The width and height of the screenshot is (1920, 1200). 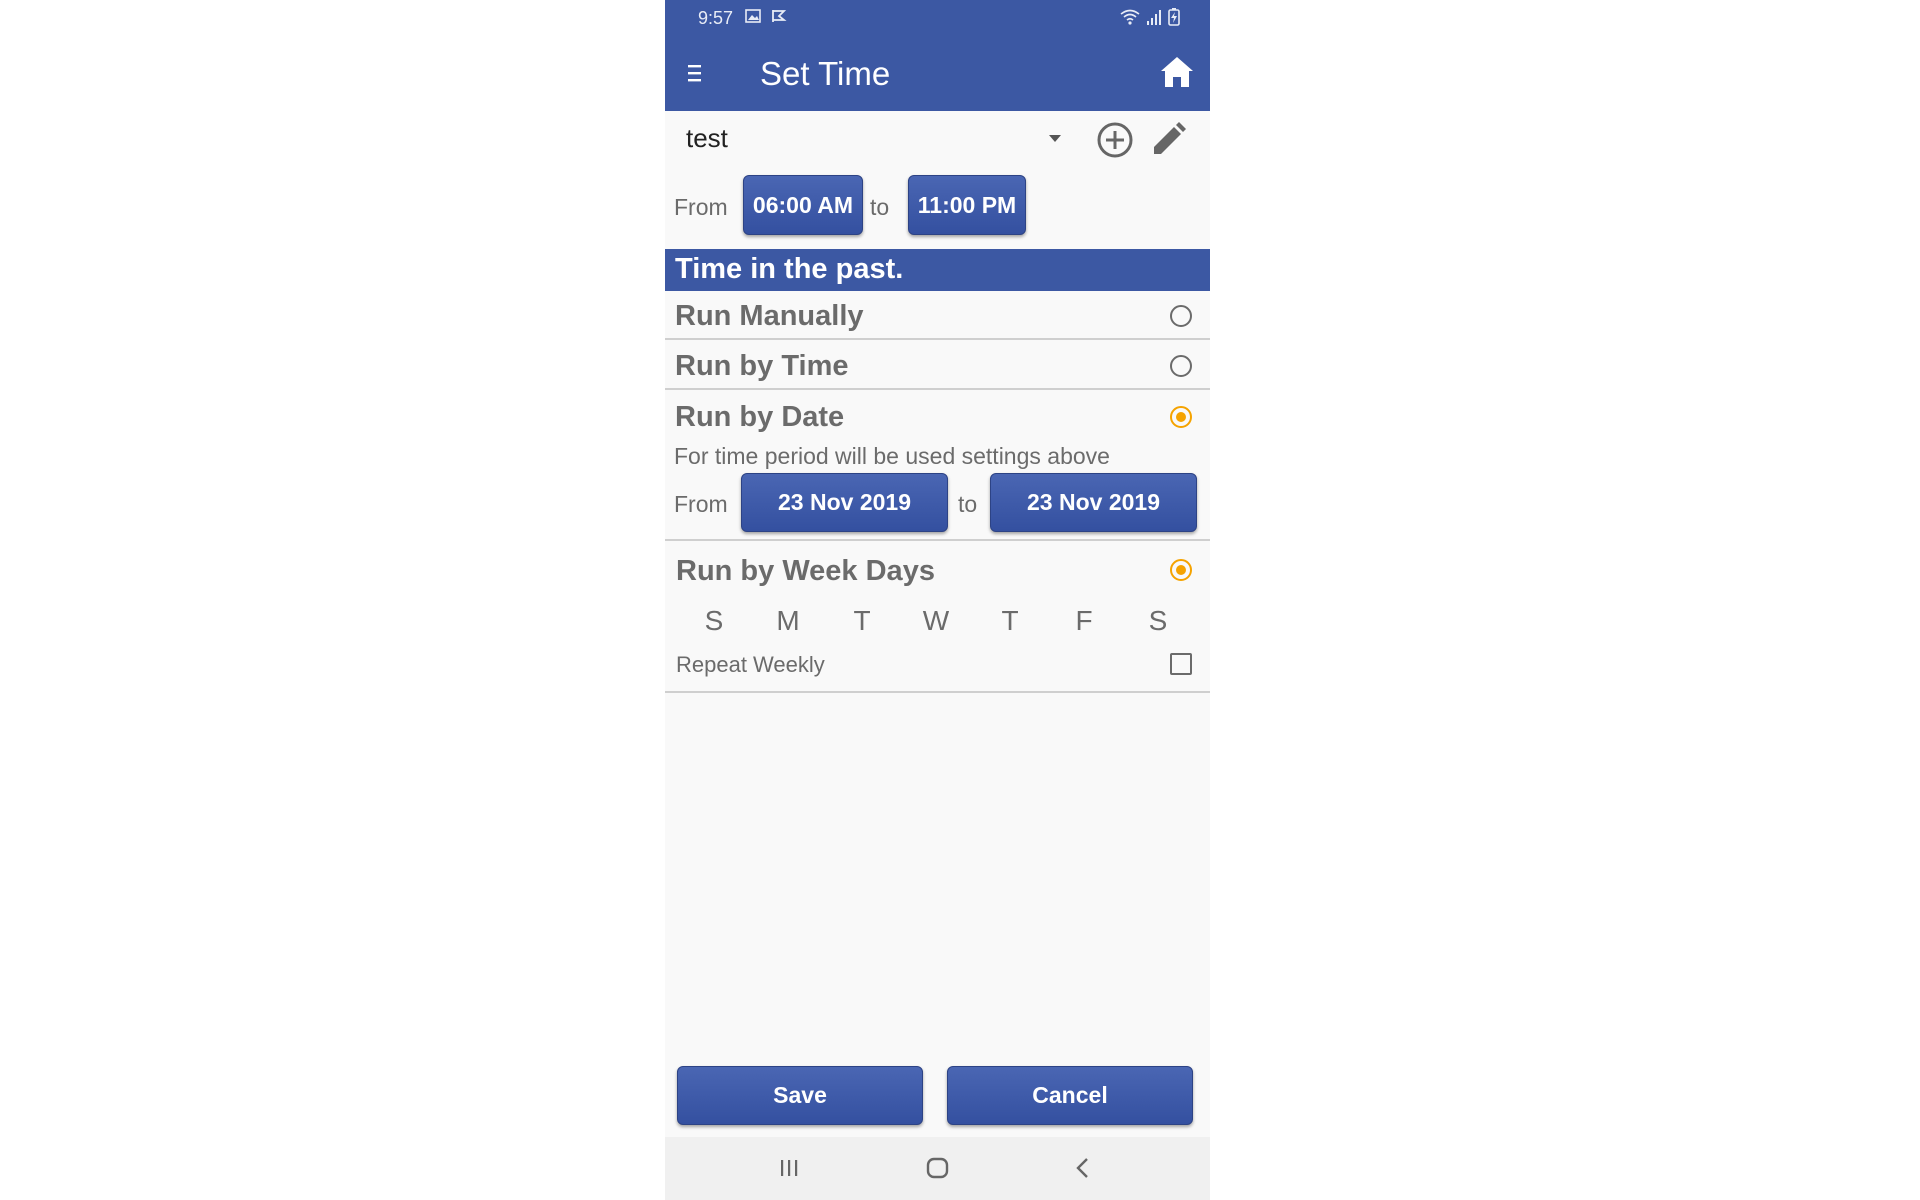 I want to click on weekday-friday: F, so click(x=1084, y=621).